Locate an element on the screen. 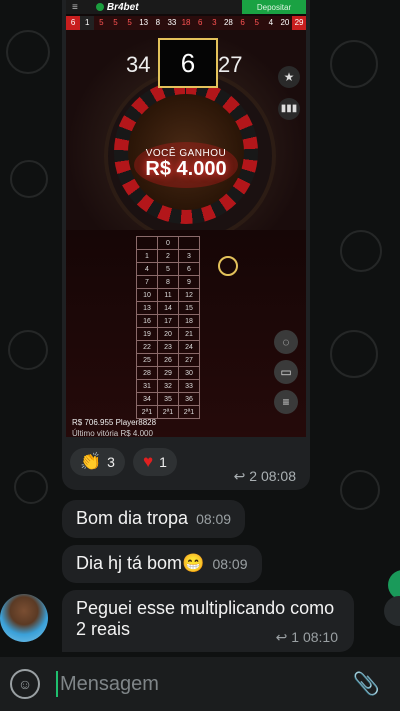 This screenshot has width=400, height=711. message-input is located at coordinates (205, 684).